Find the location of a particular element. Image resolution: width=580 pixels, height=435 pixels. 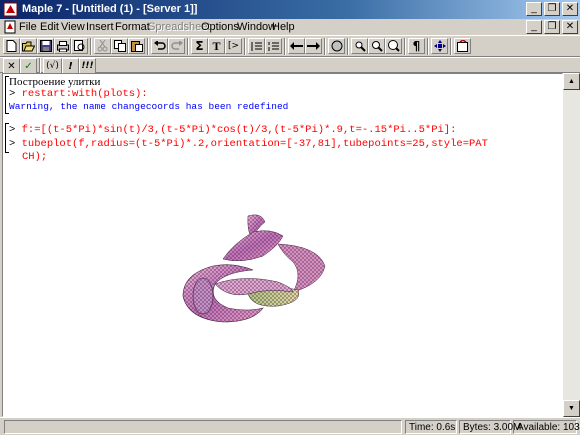

undo-icon is located at coordinates (159, 46).